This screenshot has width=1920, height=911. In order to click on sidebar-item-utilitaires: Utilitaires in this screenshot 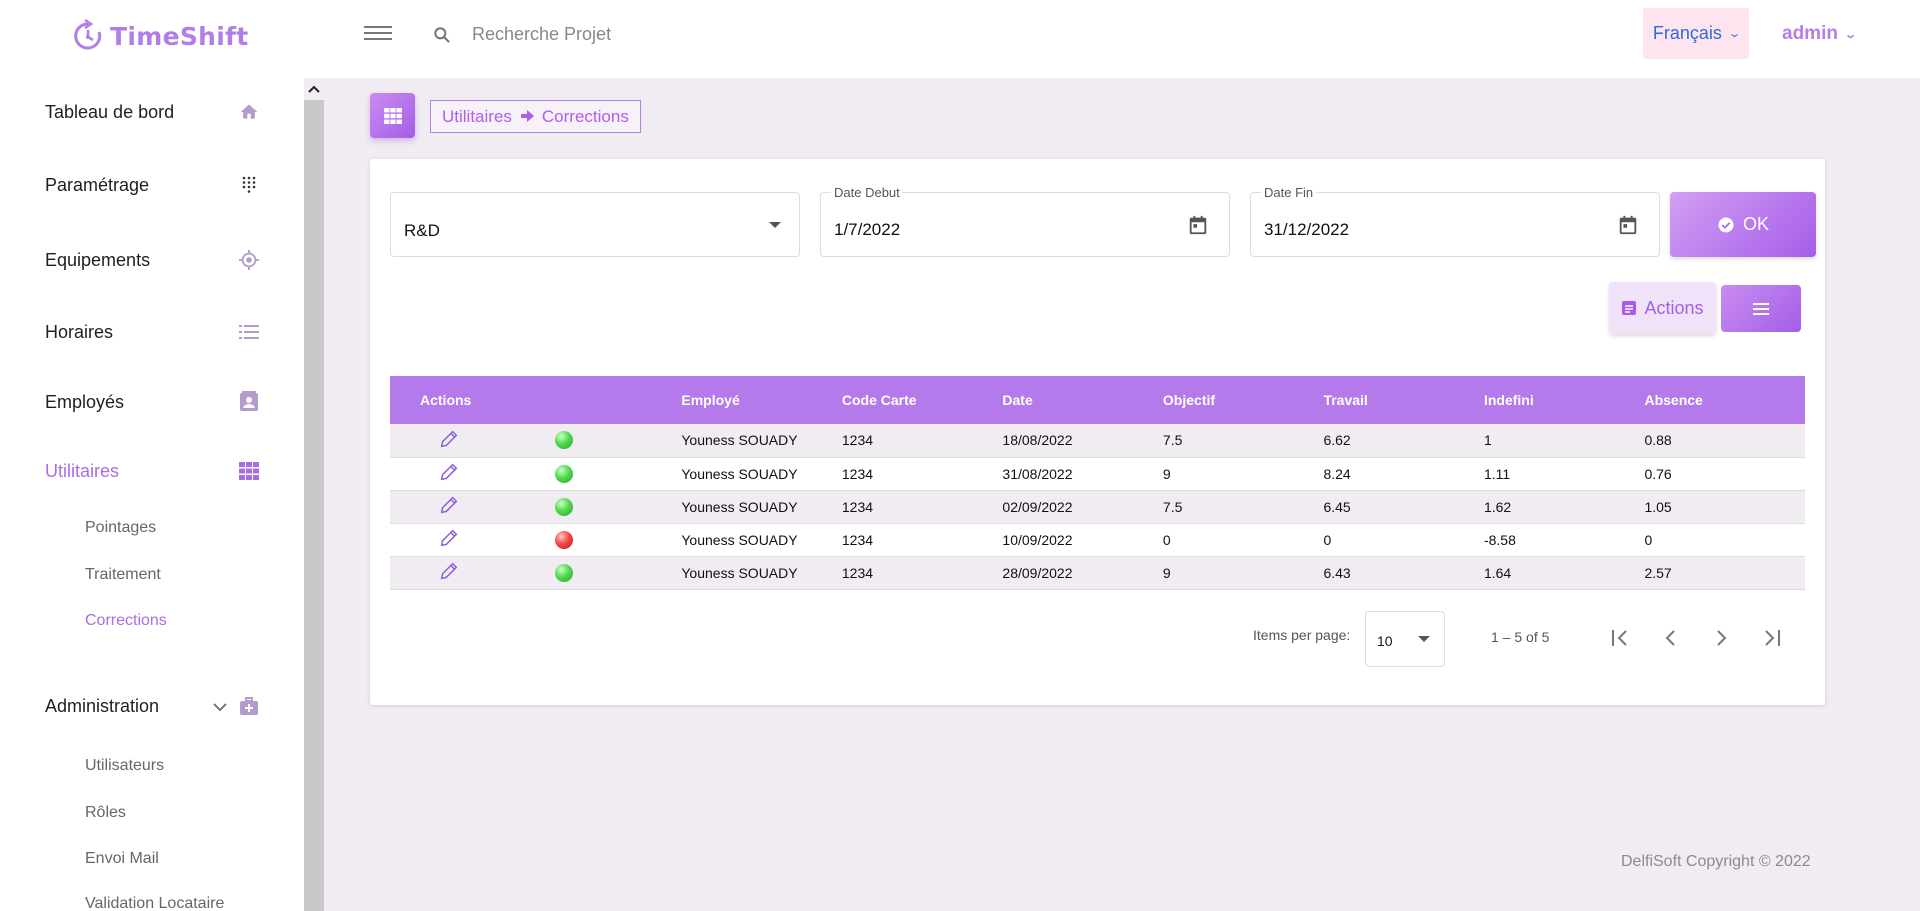, I will do `click(153, 471)`.